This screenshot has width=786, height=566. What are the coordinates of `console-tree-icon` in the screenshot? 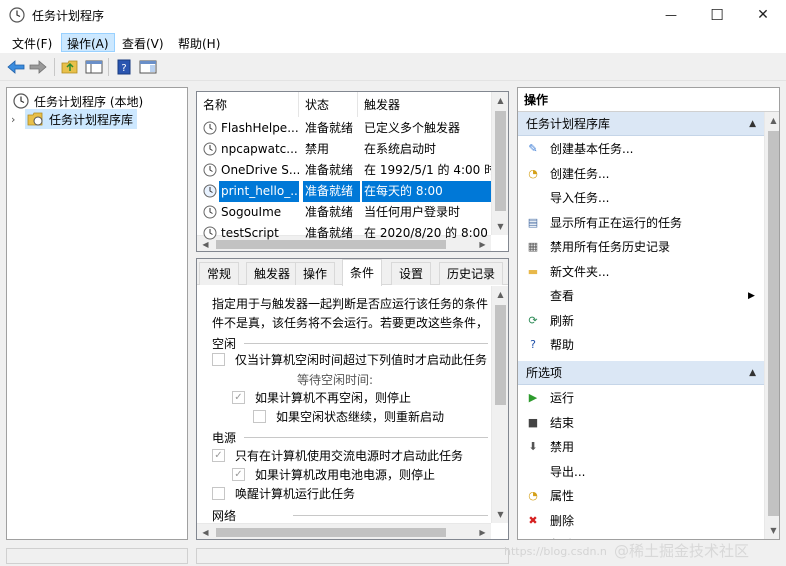 It's located at (94, 67).